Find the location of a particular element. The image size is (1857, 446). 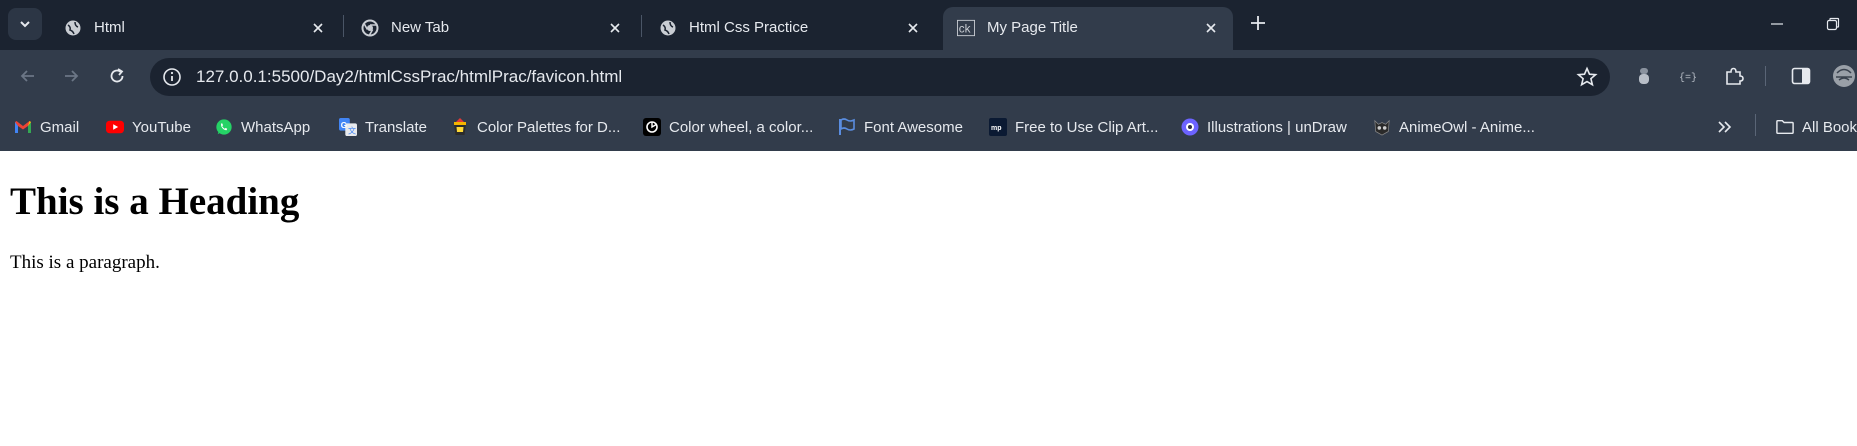

ck-icon: ck is located at coordinates (966, 28).